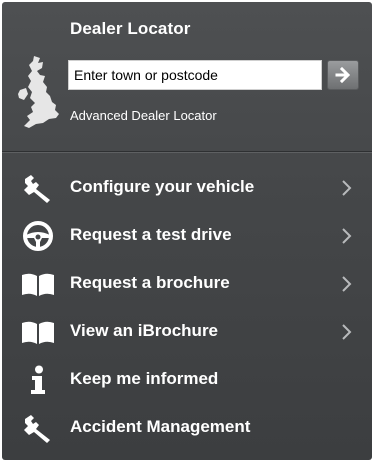  I want to click on menu-item-label: Request a brochure, so click(150, 282).